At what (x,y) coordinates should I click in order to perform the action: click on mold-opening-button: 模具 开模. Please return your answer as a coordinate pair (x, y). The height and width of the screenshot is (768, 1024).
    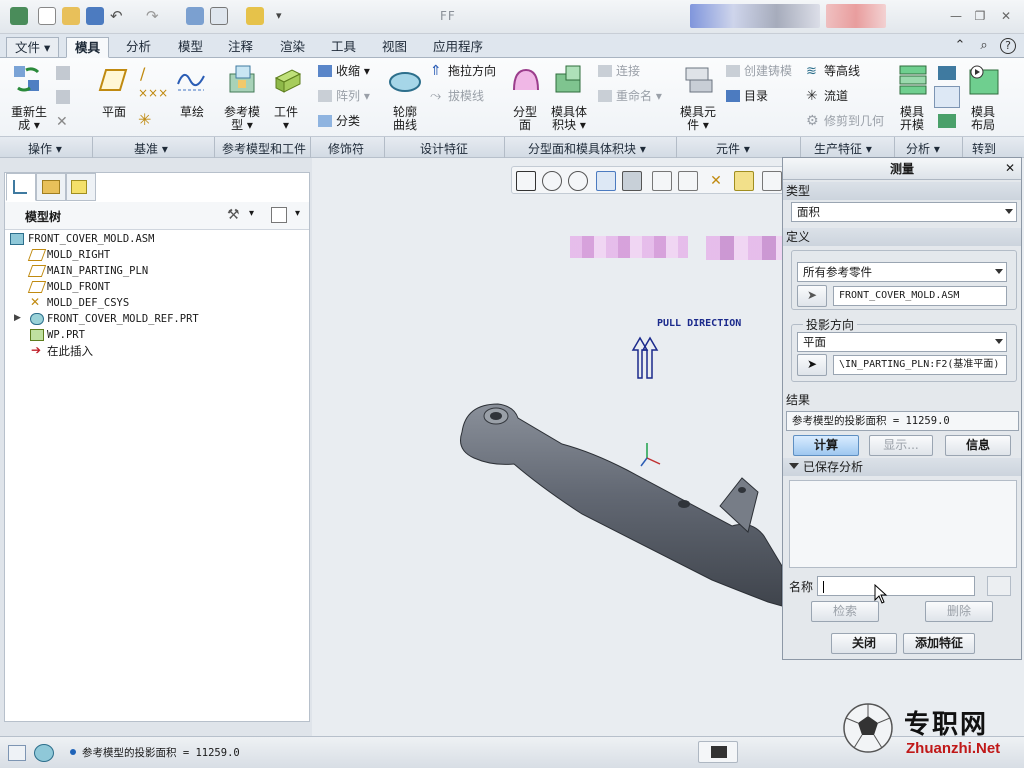
    Looking at the image, I should click on (912, 119).